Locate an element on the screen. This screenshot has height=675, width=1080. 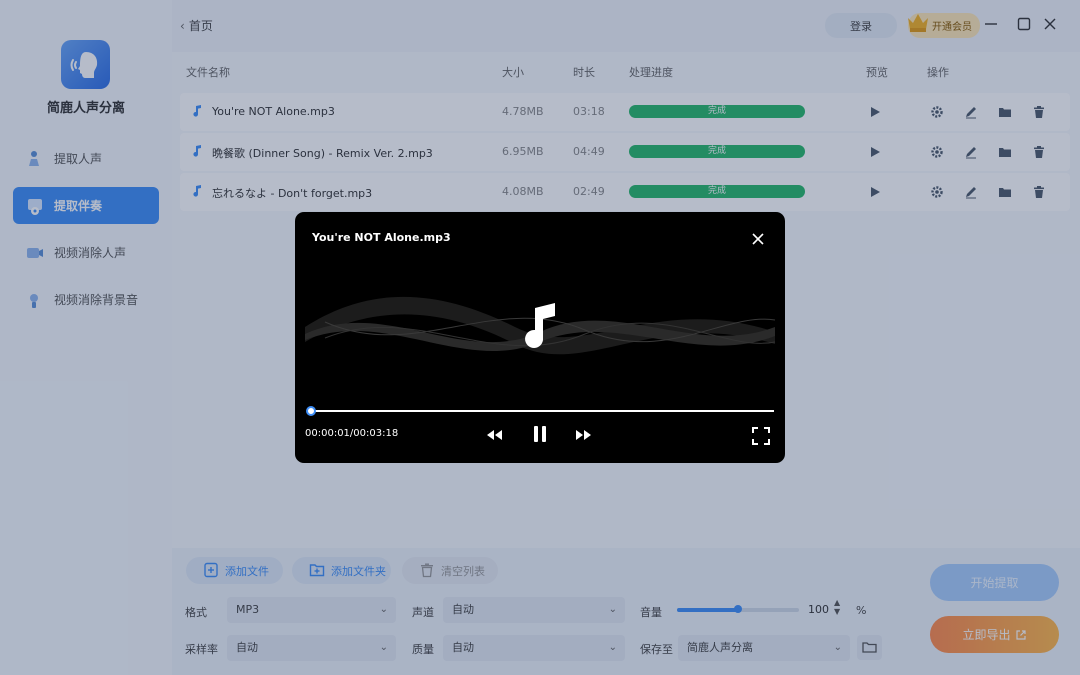
seek-handle is located at coordinates (311, 411).